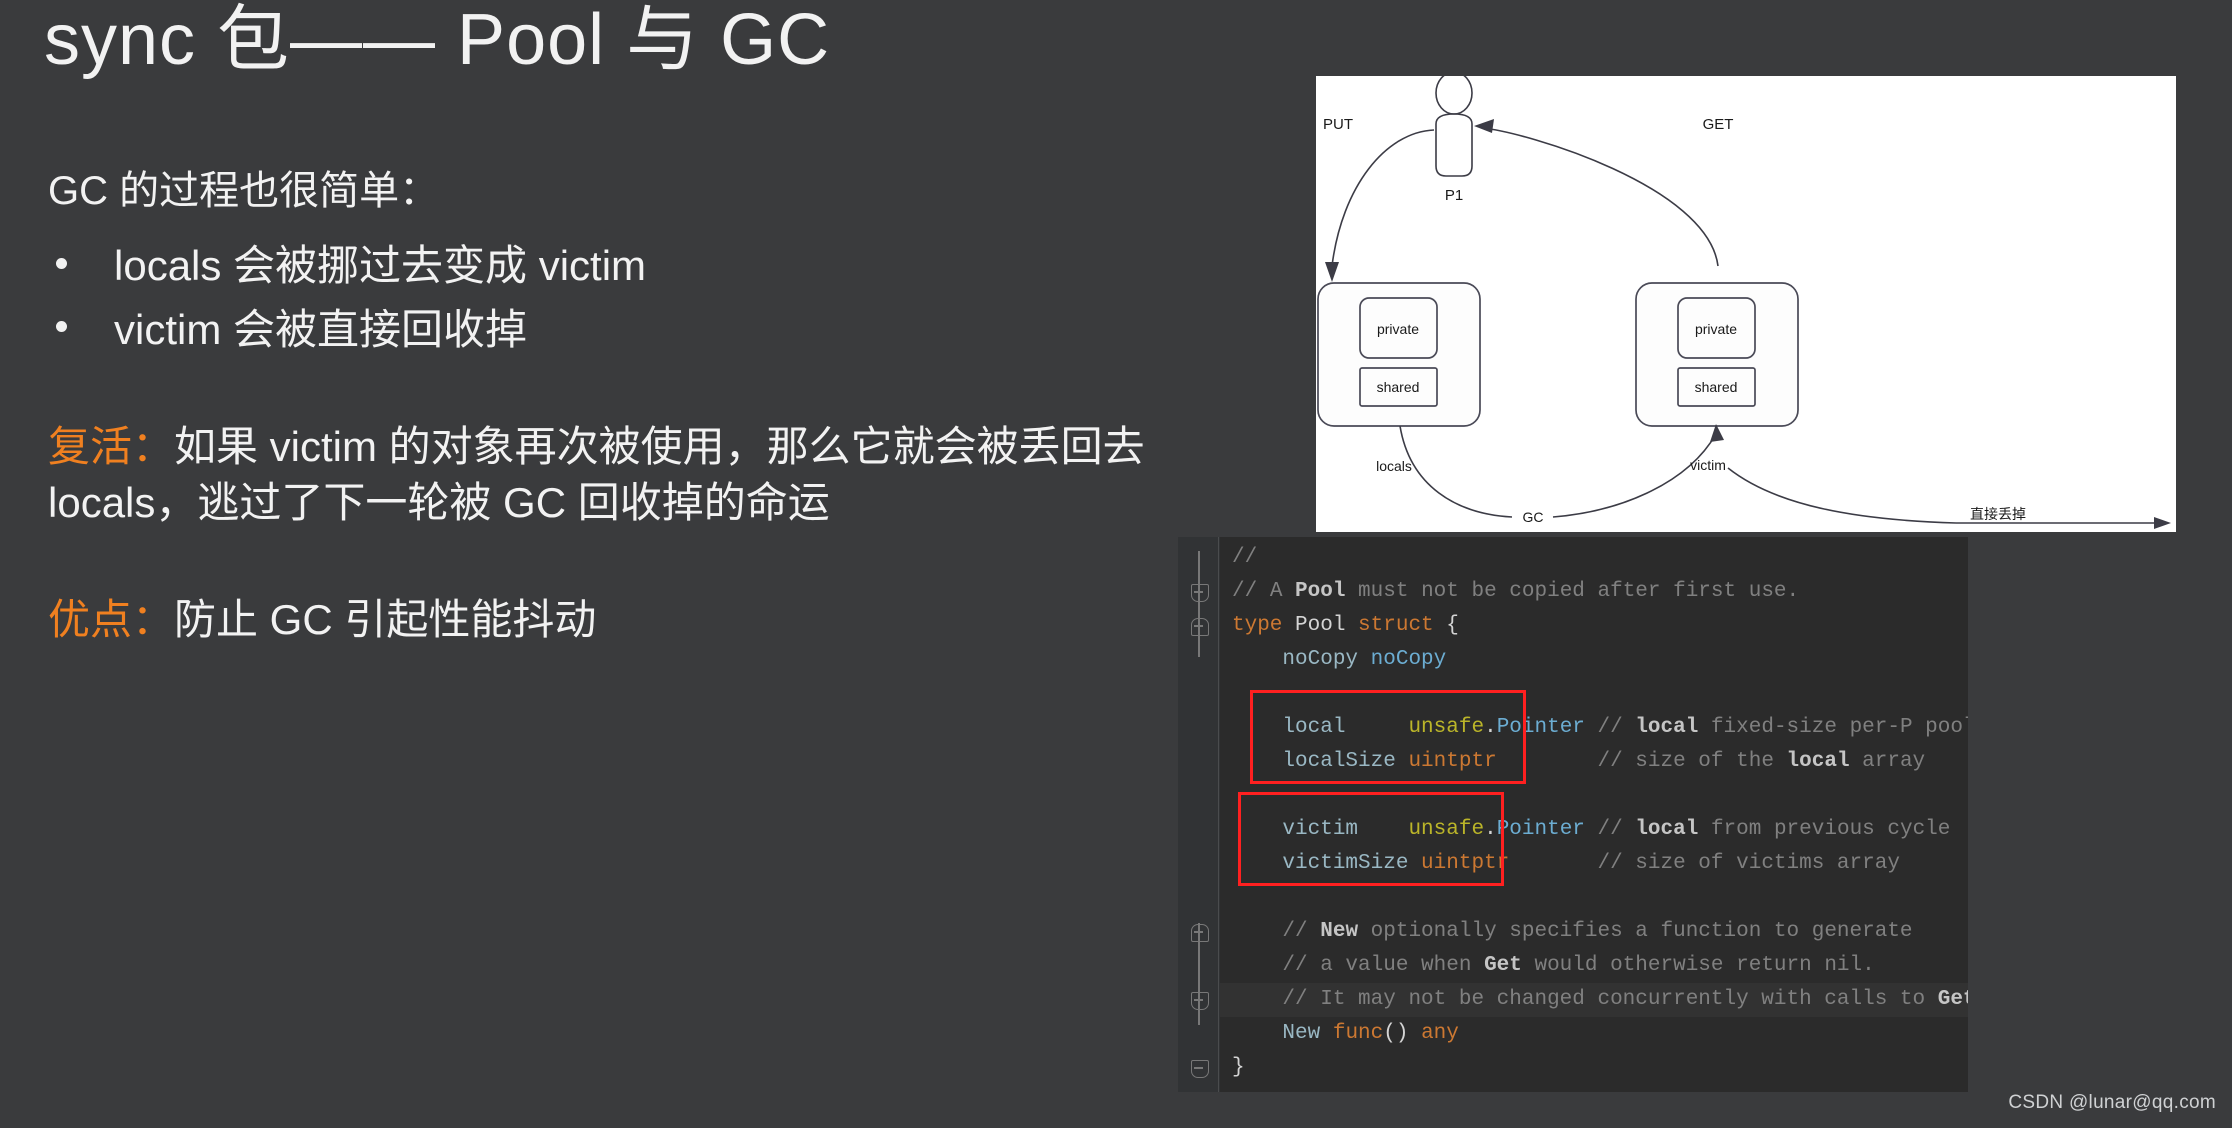 The height and width of the screenshot is (1128, 2232). I want to click on edge-put-label: PUT, so click(1338, 124).